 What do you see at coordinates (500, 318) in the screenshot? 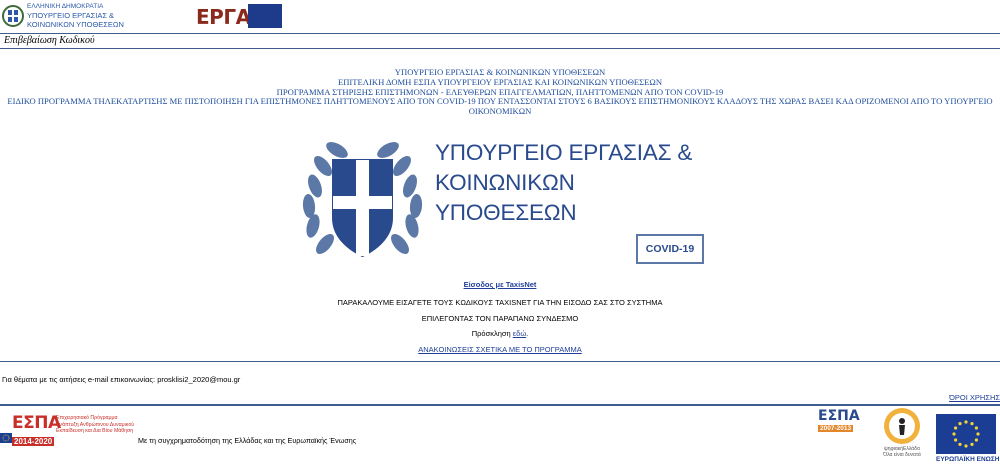
I see `login-instruction-line2: ΕΠΙΛΕΓΟΝΤΑΣ ΤΟΝ ΠΑΡΑΠΑΝΩ ΣΥΝΔΕΣΜΟ` at bounding box center [500, 318].